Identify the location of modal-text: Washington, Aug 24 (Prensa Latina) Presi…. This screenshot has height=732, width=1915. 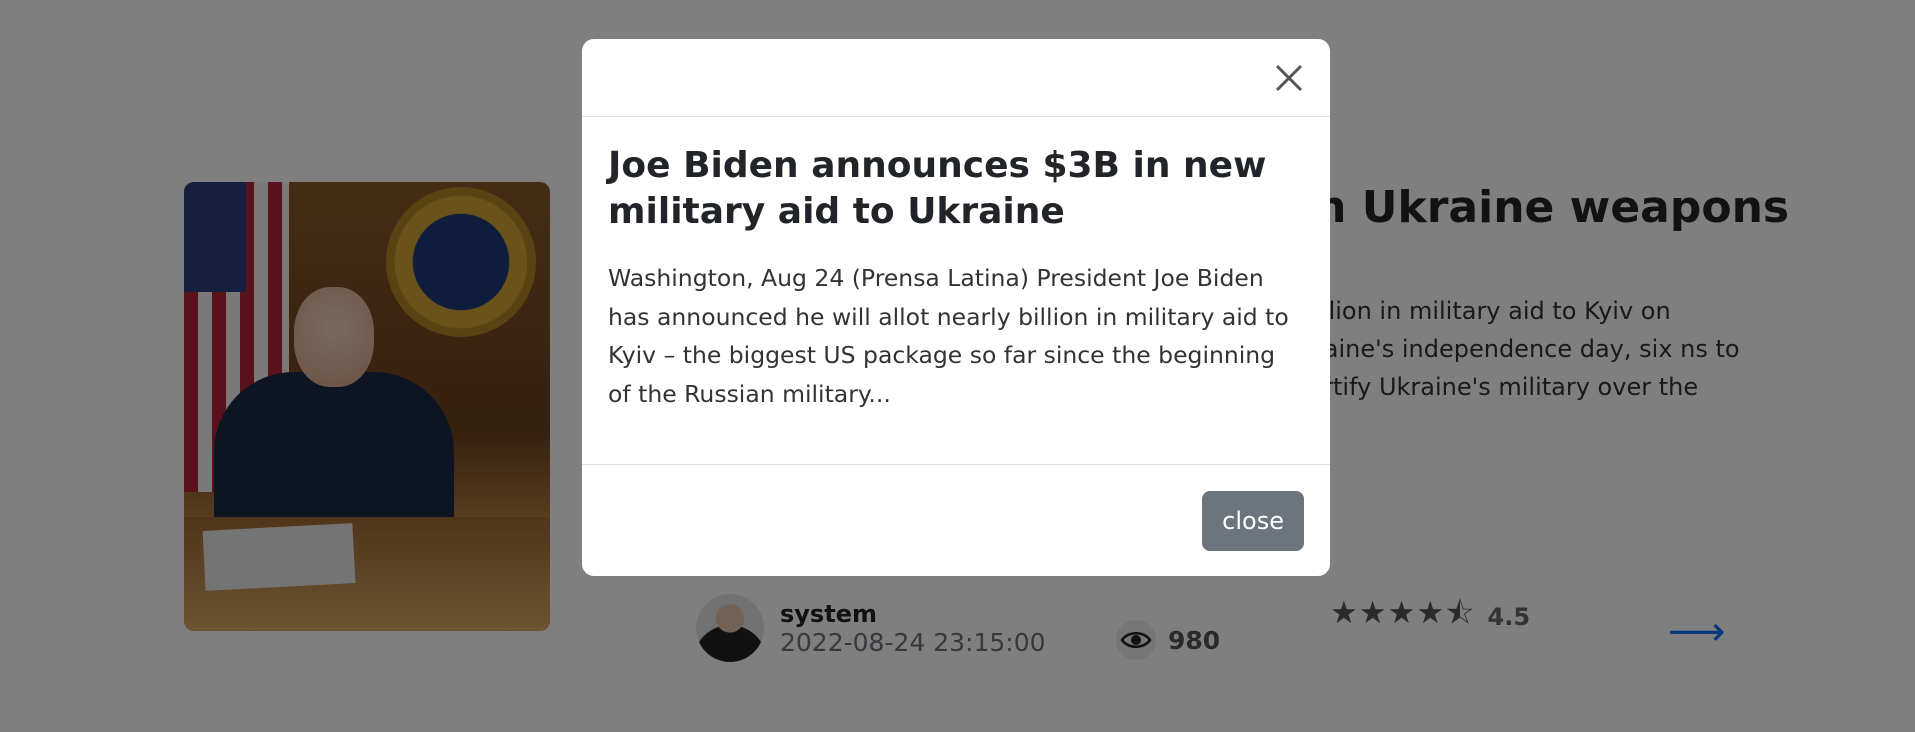
(948, 336).